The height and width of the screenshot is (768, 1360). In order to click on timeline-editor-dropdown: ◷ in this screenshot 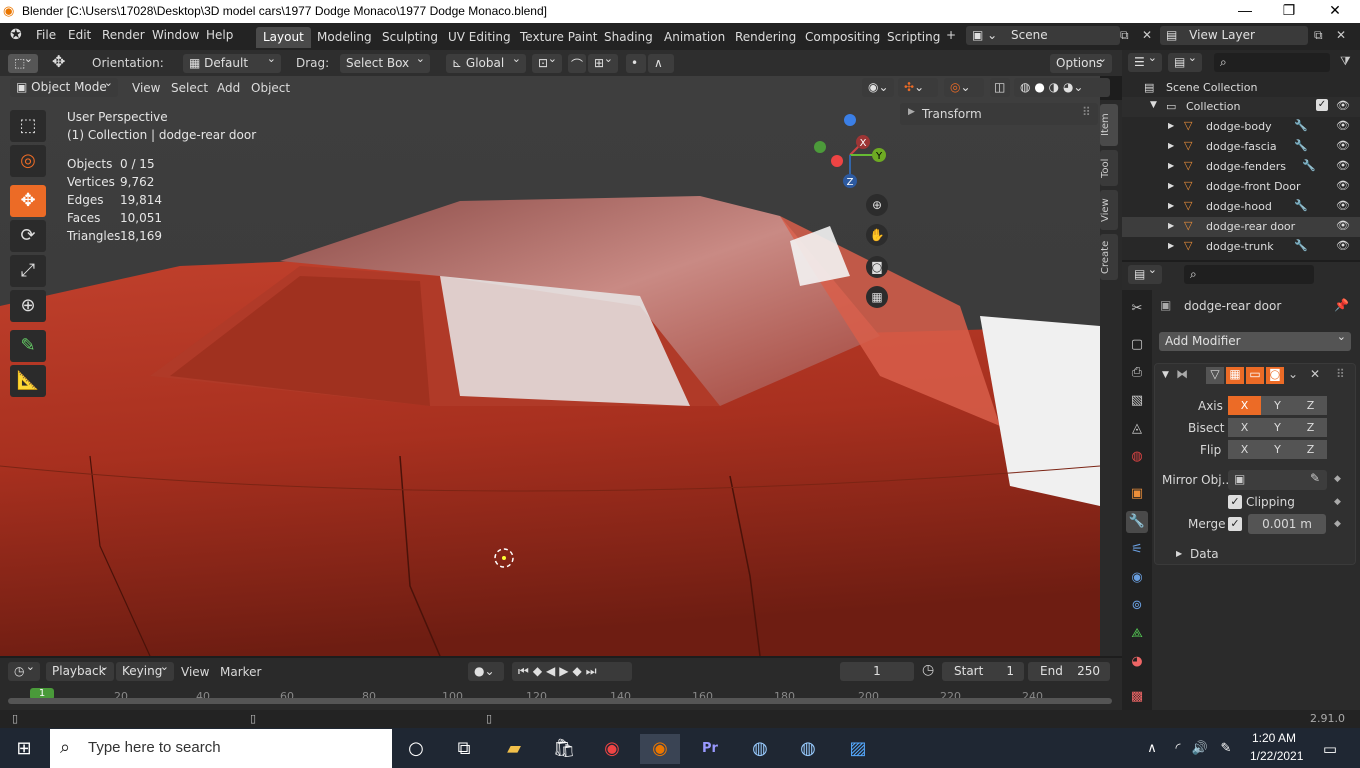, I will do `click(24, 671)`.